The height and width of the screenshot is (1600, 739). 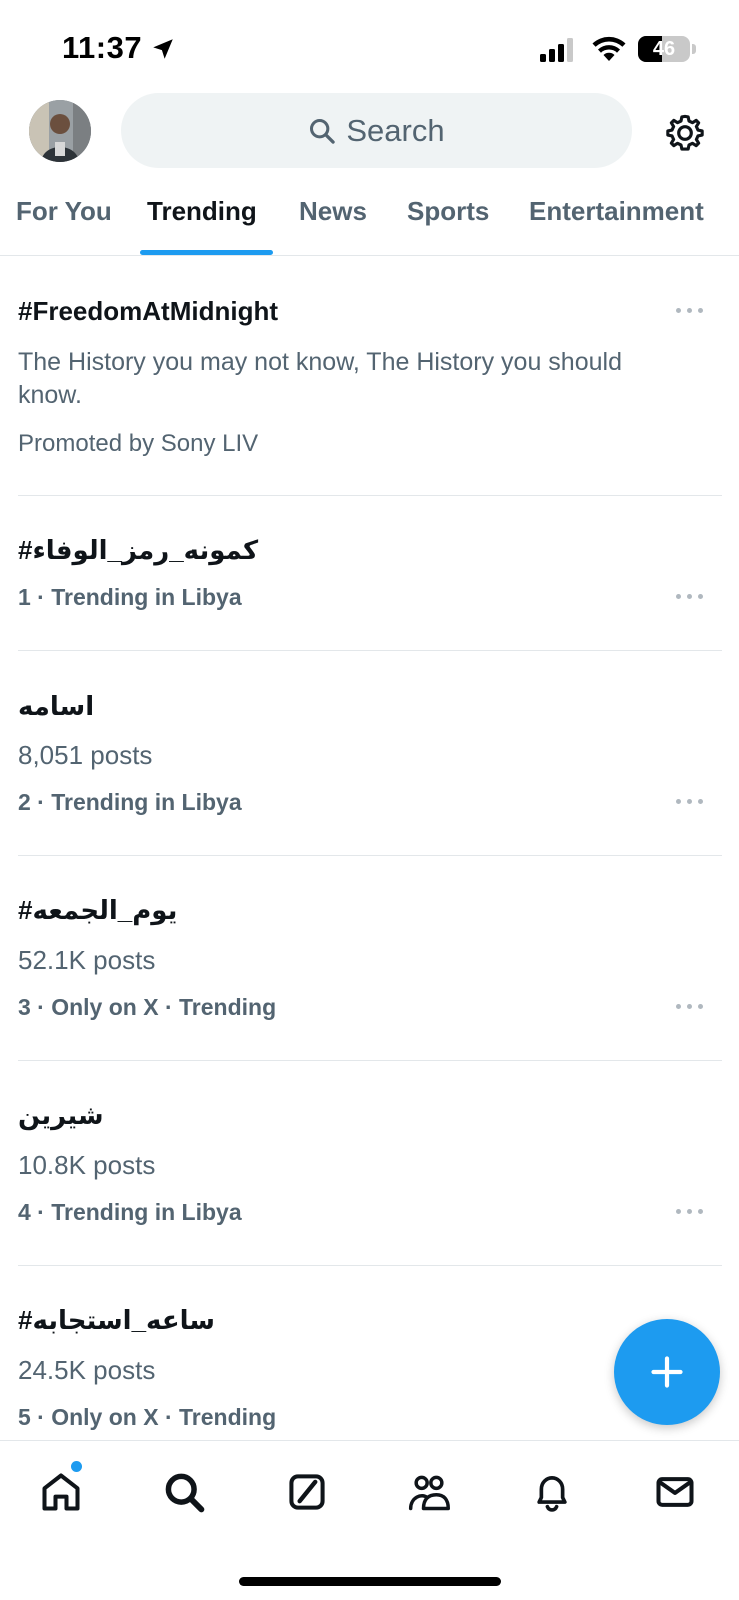 I want to click on list-item: اسامه 8,051 posts 2 · Trending in Libya, so click(x=369, y=753).